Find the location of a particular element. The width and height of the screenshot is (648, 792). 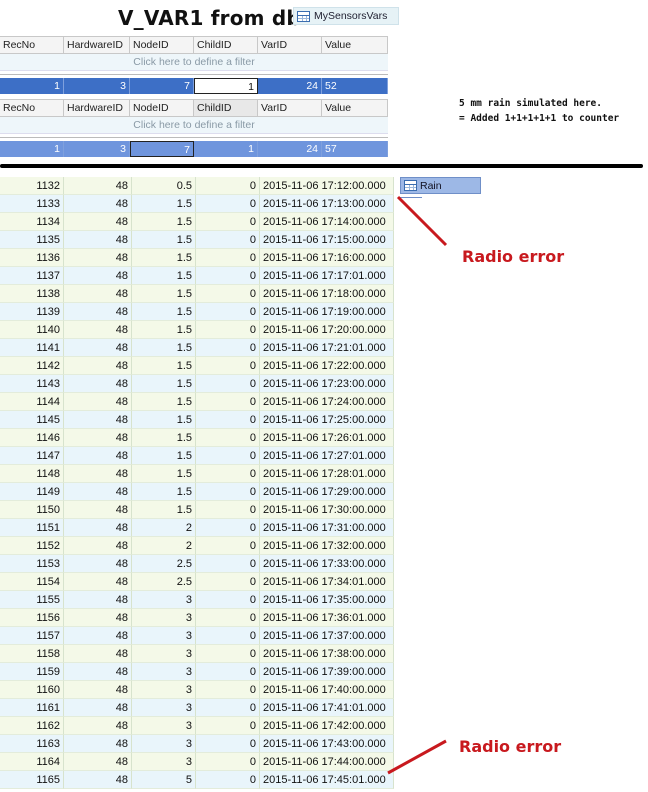

arrow-line-bottom is located at coordinates (417, 757).